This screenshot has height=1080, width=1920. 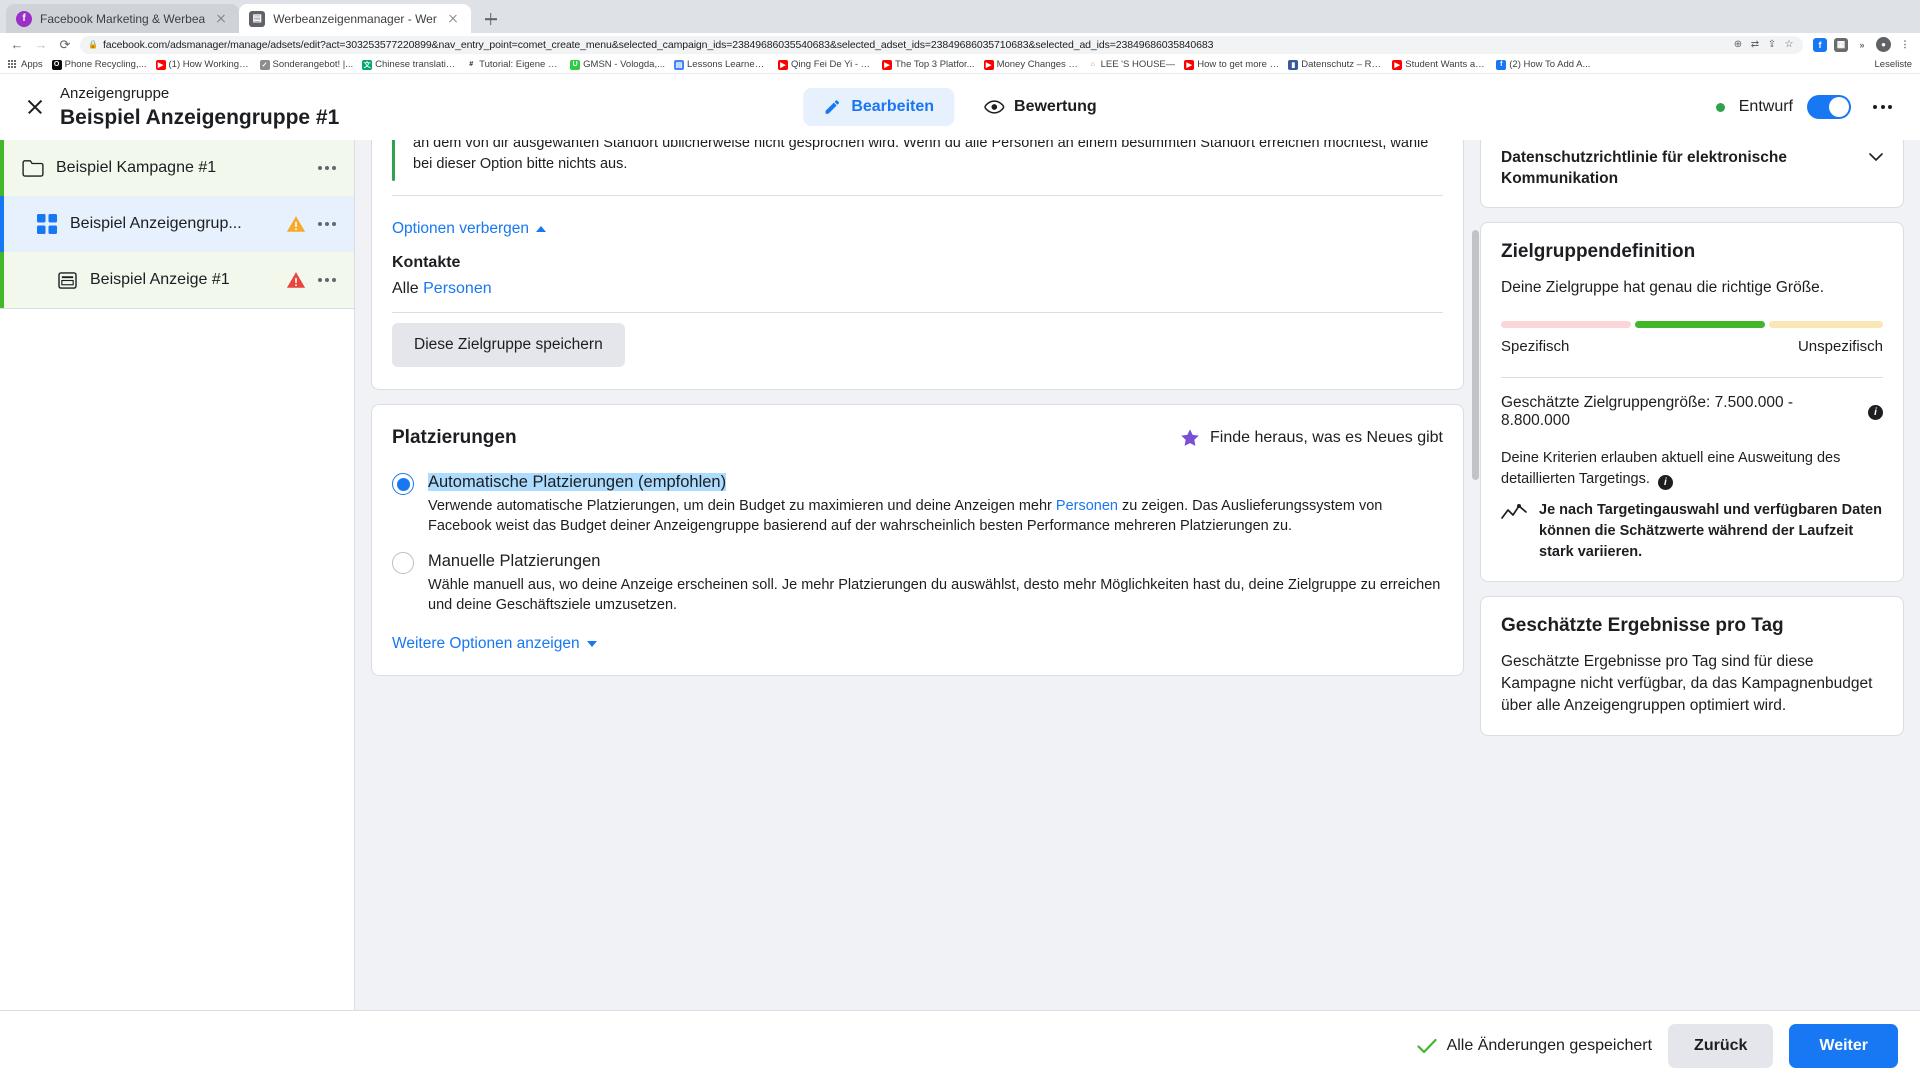 I want to click on radio-auto, so click(x=403, y=484).